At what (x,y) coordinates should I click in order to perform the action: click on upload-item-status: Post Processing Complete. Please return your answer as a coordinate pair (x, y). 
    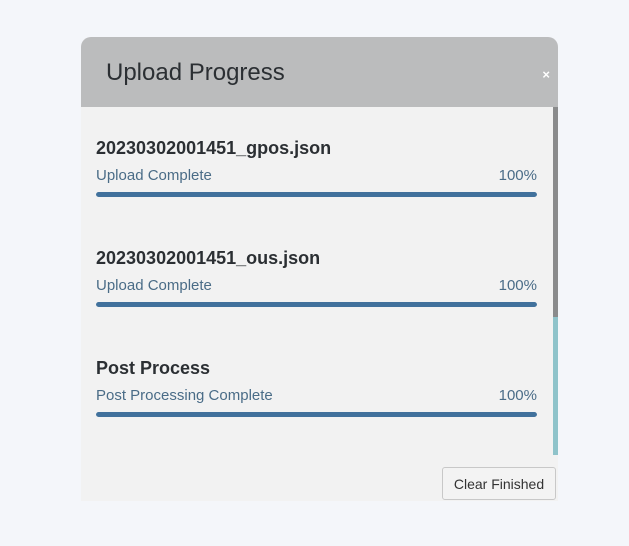
    Looking at the image, I should click on (184, 395).